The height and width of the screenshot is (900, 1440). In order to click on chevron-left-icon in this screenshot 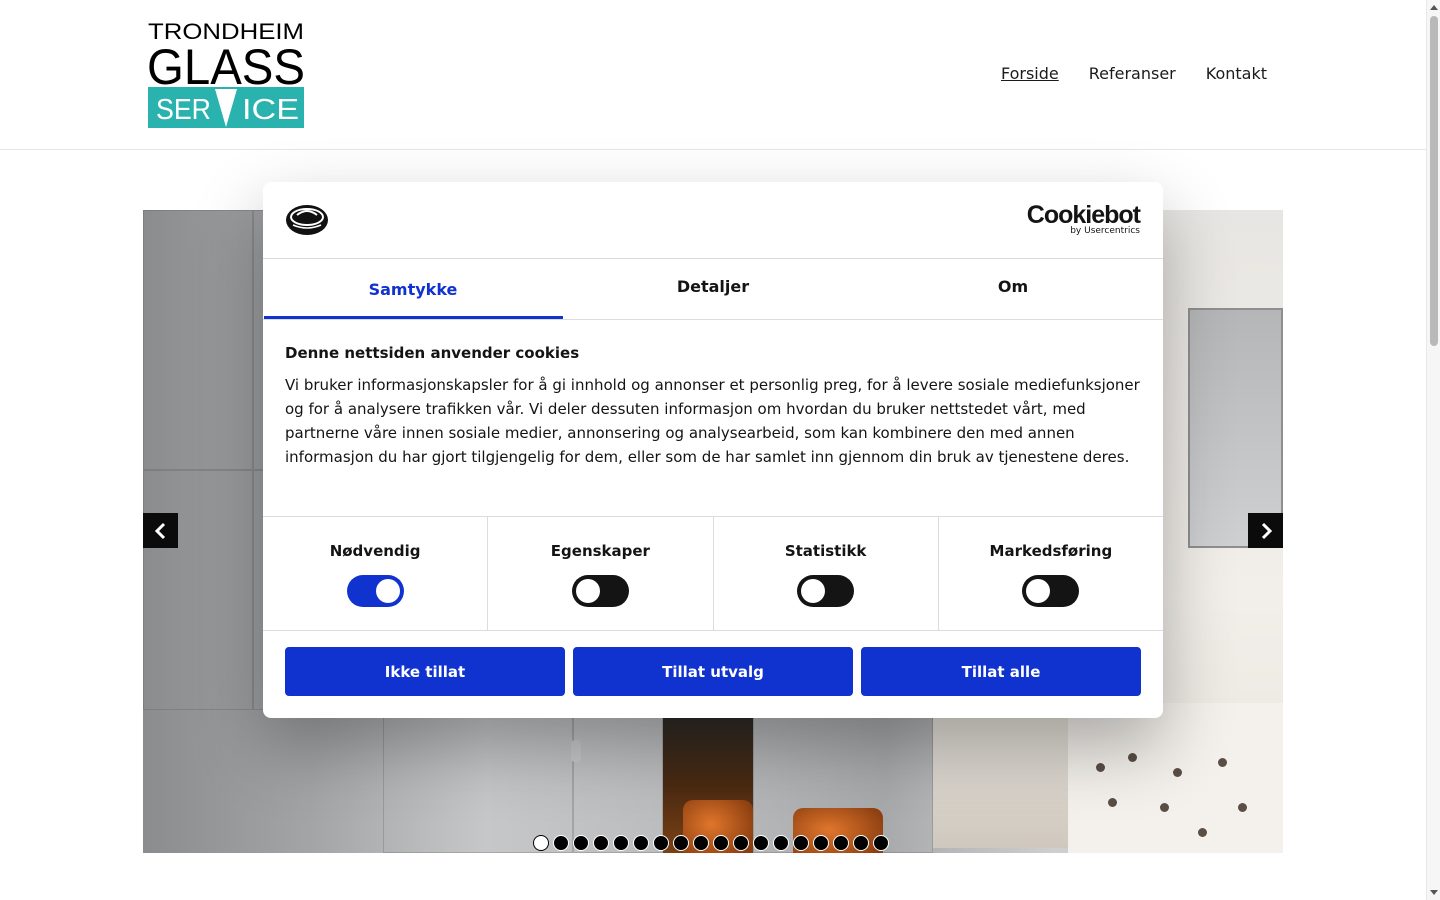, I will do `click(159, 530)`.